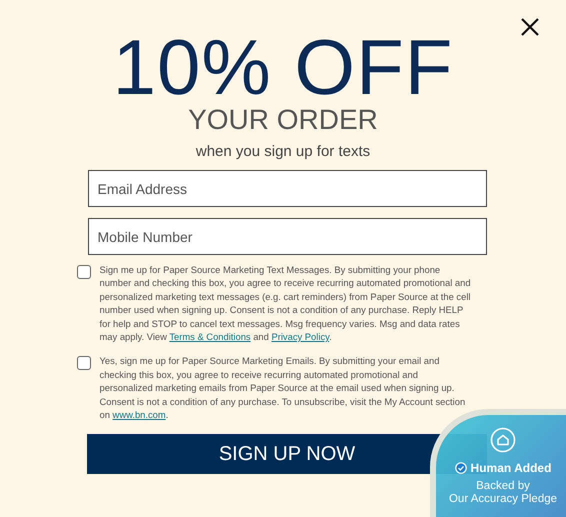 This screenshot has width=566, height=517. Describe the element at coordinates (139, 414) in the screenshot. I see `link: www.bn.com` at that location.